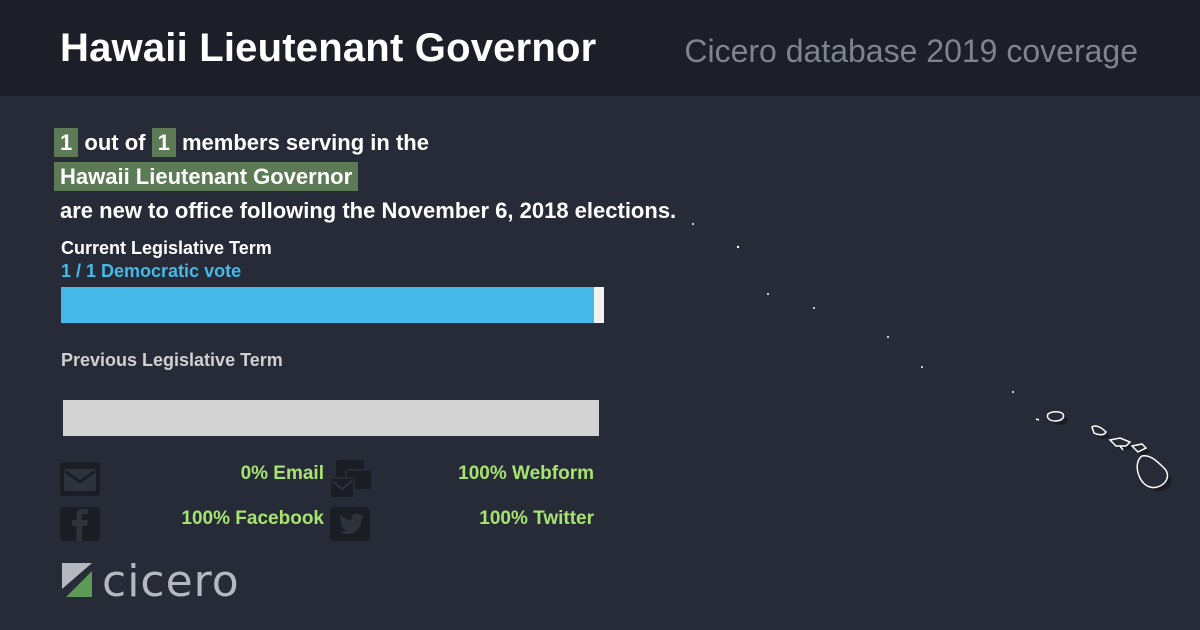  Describe the element at coordinates (80, 479) in the screenshot. I see `envelope-icon` at that location.